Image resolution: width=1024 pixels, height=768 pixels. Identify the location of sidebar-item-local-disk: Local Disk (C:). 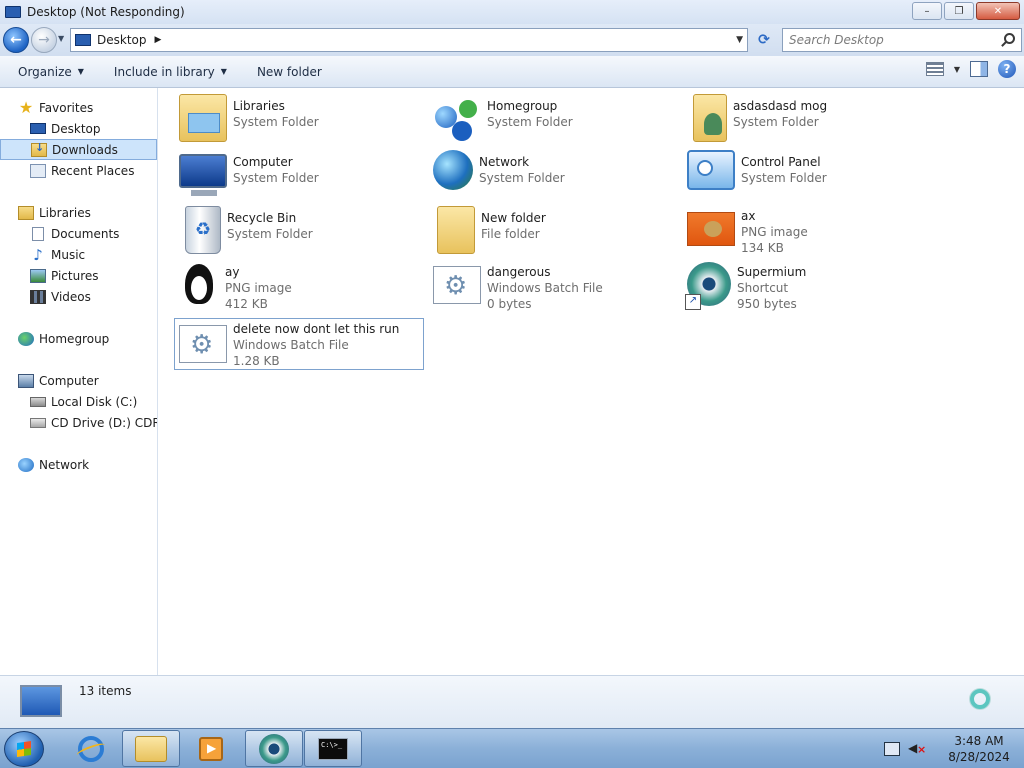
(78, 401).